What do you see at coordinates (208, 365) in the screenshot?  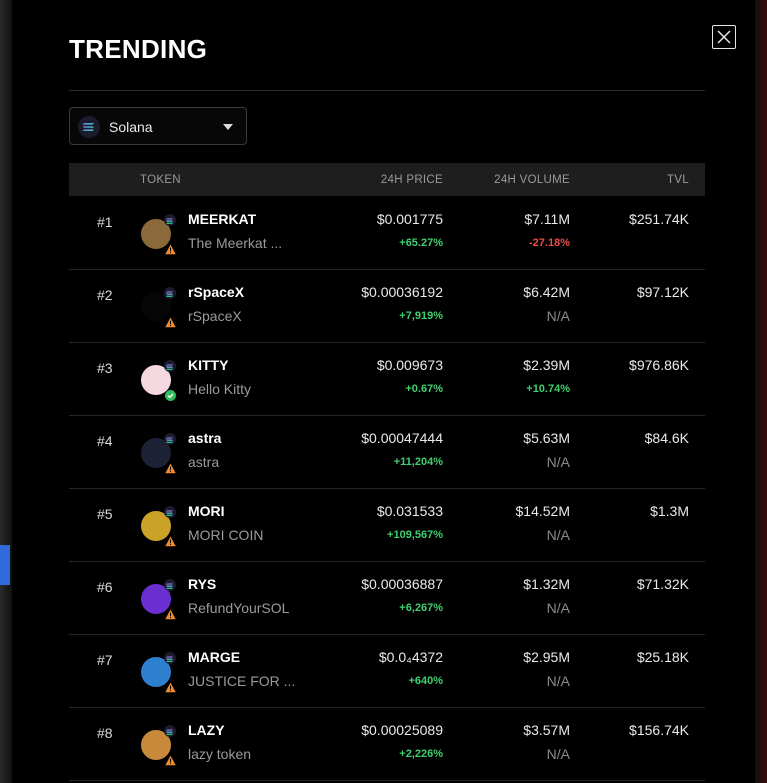 I see `token-symbol: KITTY` at bounding box center [208, 365].